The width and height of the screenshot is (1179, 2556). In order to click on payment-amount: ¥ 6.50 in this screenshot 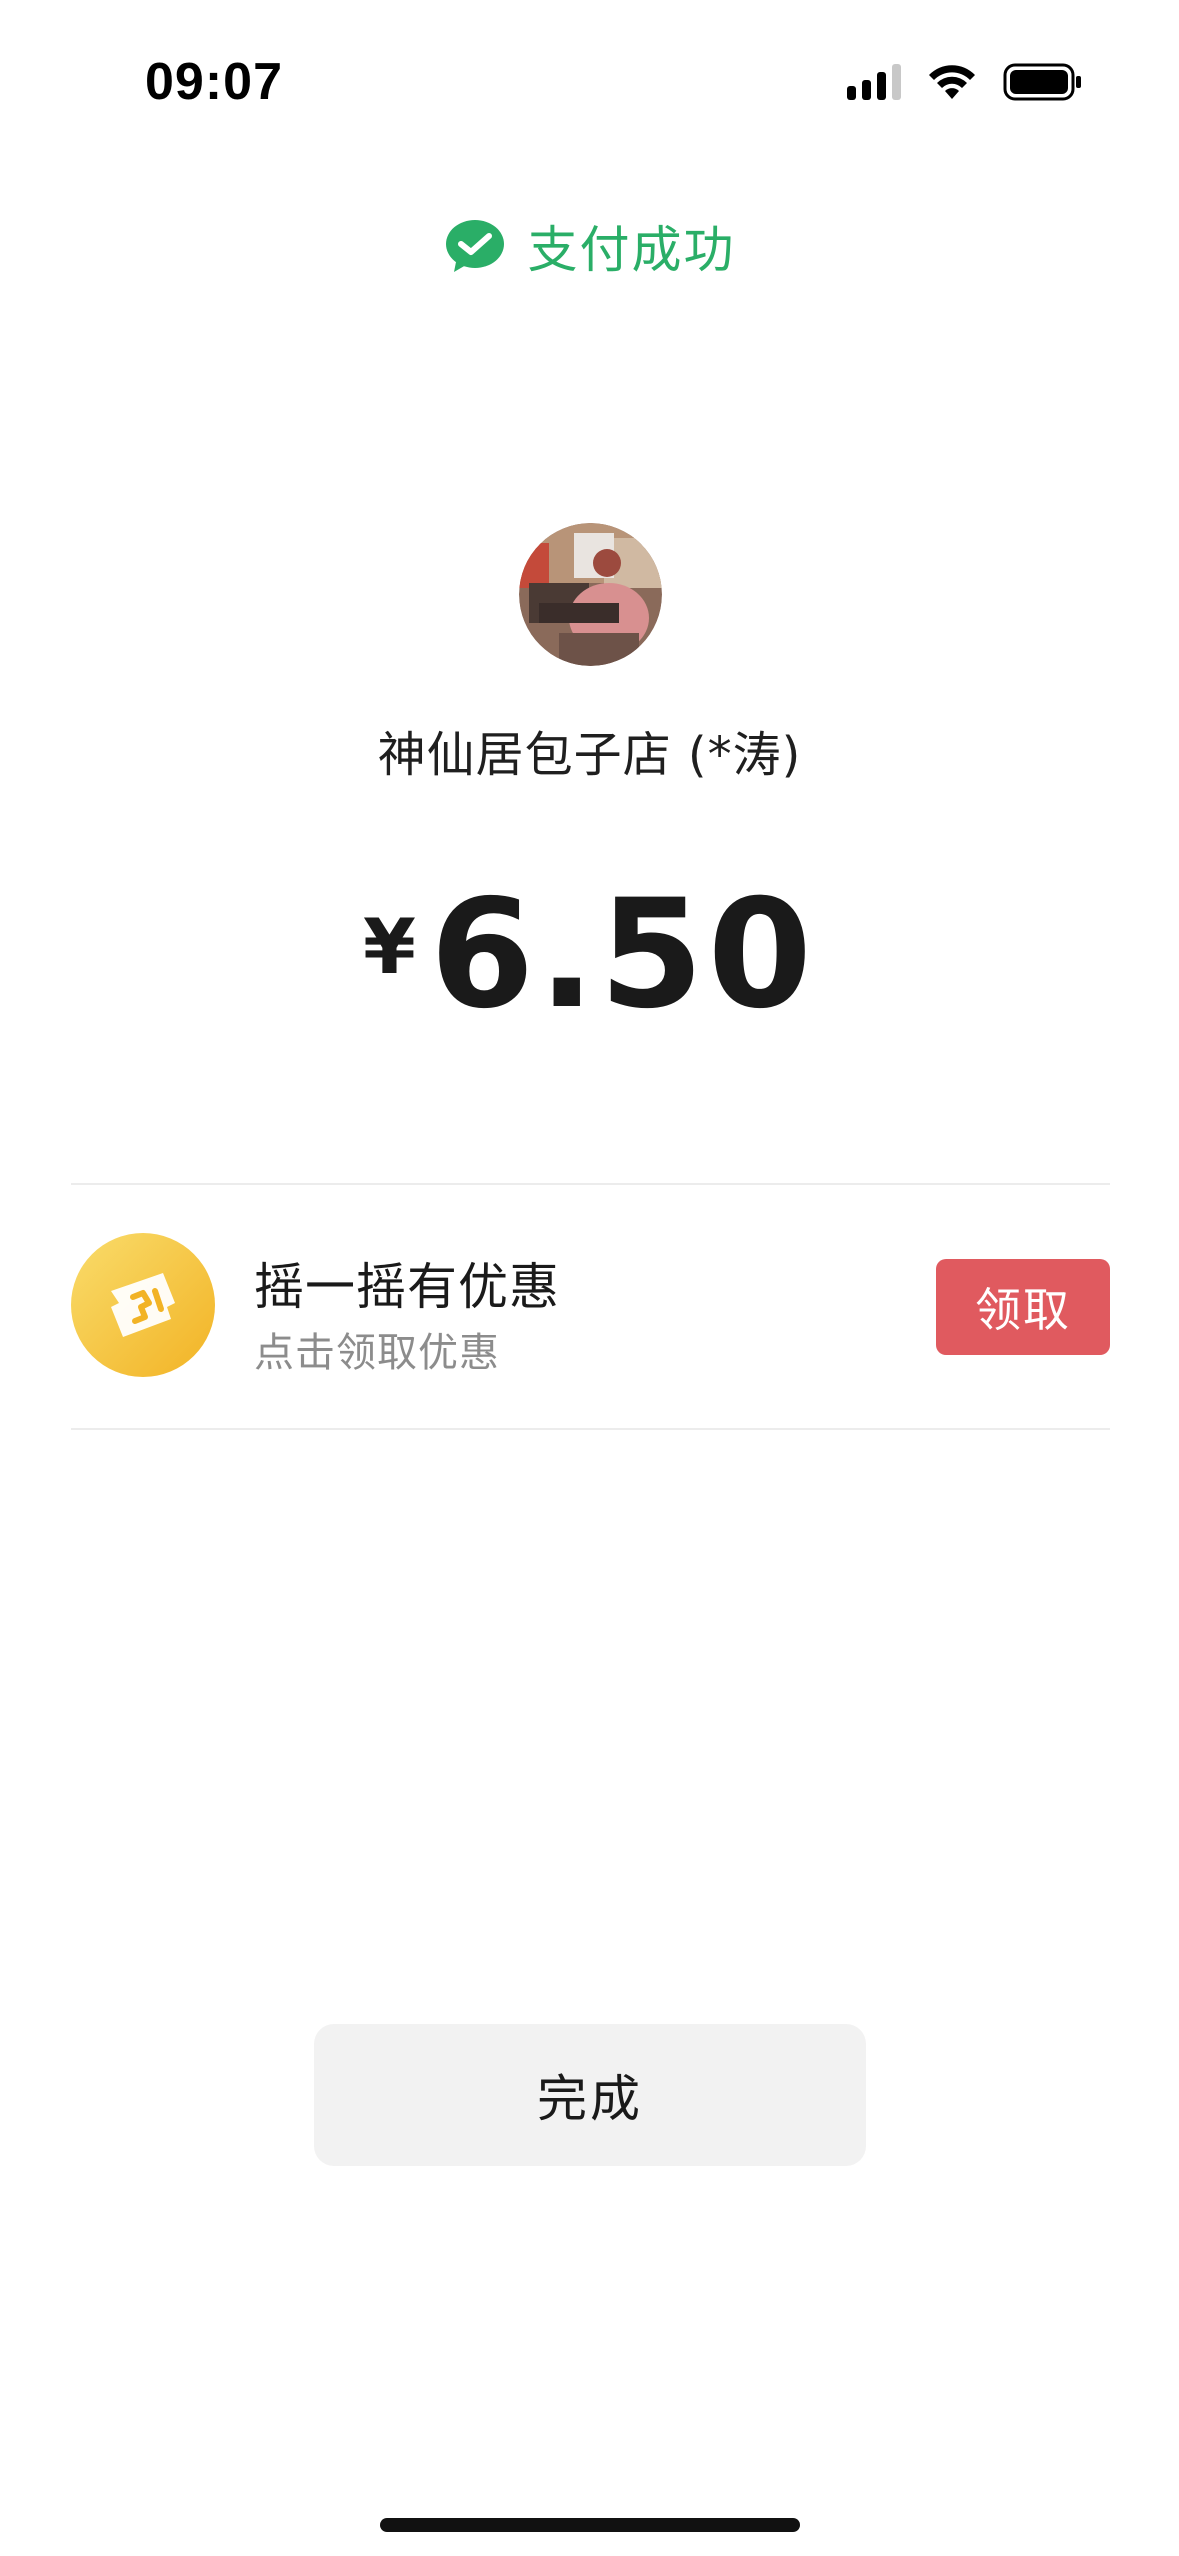, I will do `click(589, 955)`.